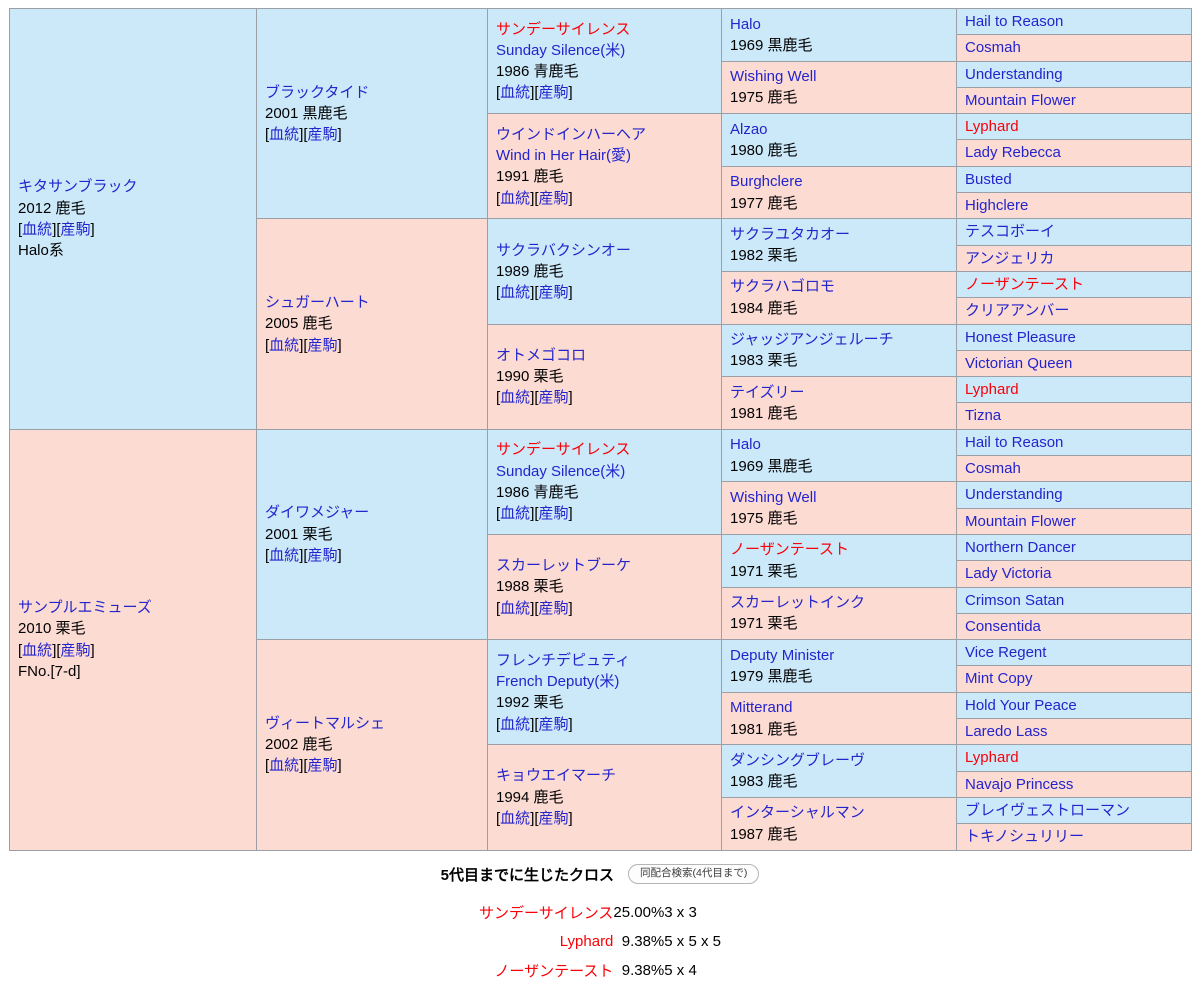 This screenshot has height=988, width=1200. What do you see at coordinates (1078, 231) in the screenshot?
I see `horse-name: テスコボーイ` at bounding box center [1078, 231].